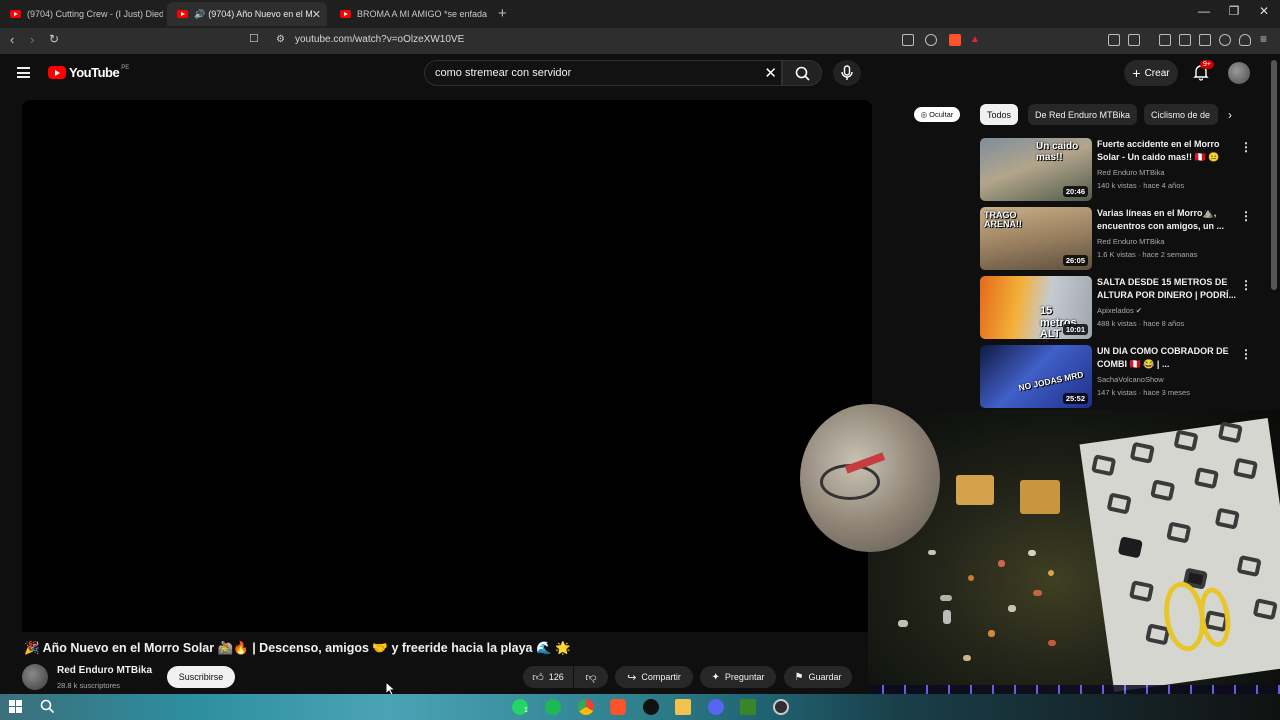  I want to click on share-button: ↪ Compartir, so click(654, 677).